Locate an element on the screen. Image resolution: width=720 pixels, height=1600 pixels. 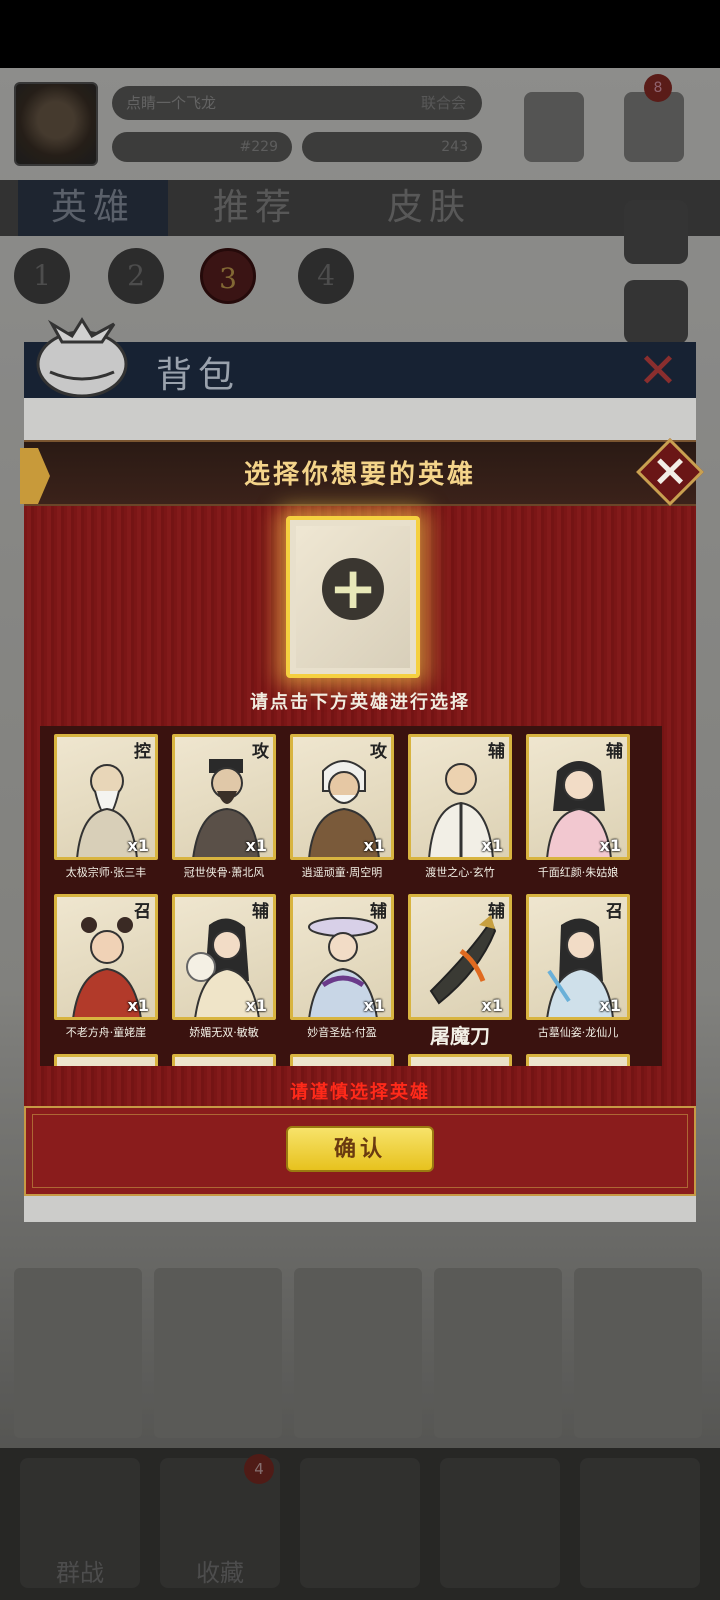
dialog-footer: 确认 is located at coordinates (360, 1151).